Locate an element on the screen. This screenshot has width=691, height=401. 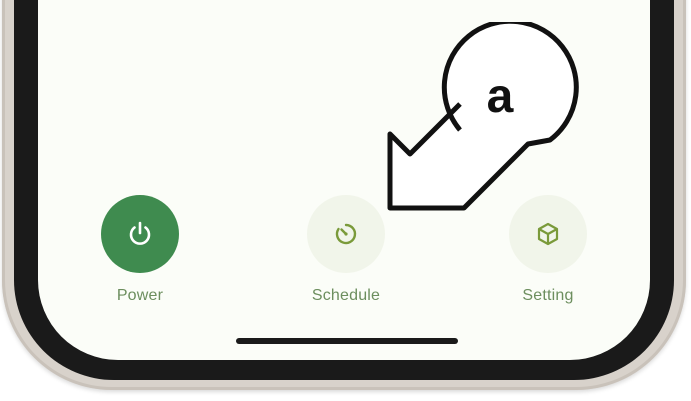
nav-item-power: Power is located at coordinates (140, 250).